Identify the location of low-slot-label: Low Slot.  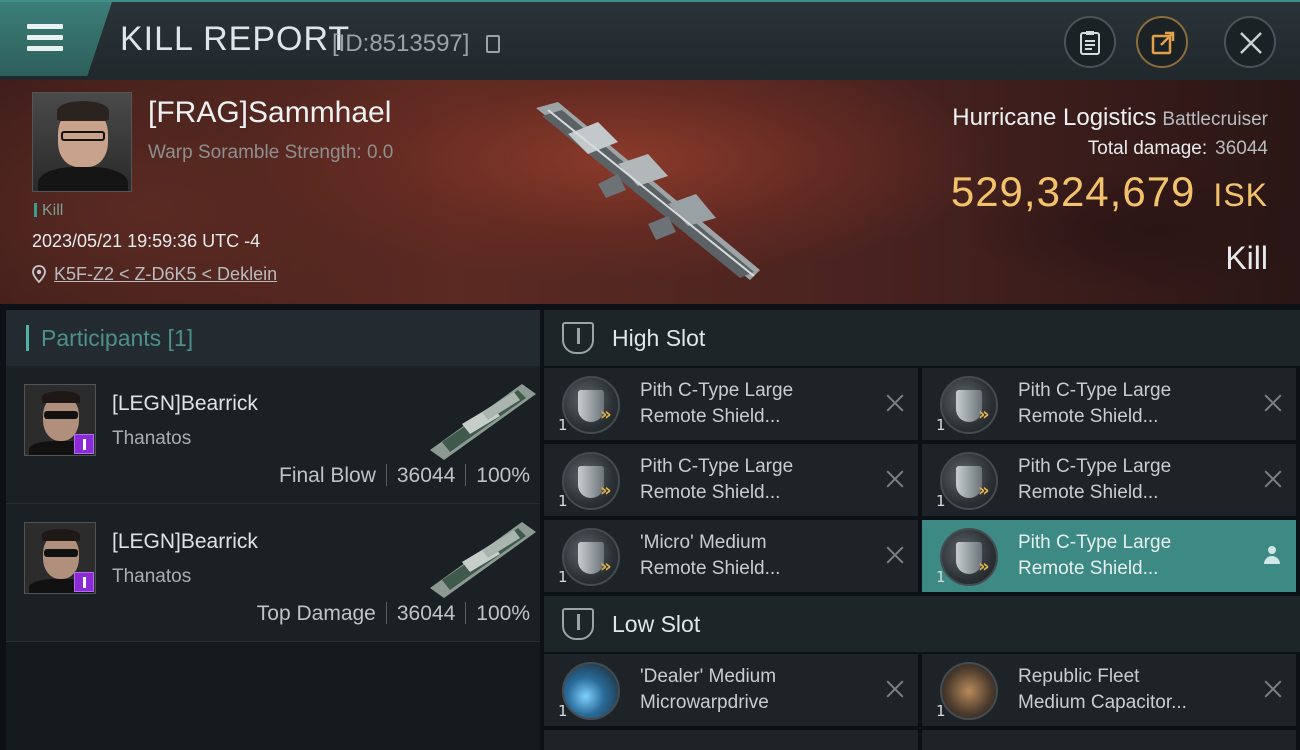
(656, 623).